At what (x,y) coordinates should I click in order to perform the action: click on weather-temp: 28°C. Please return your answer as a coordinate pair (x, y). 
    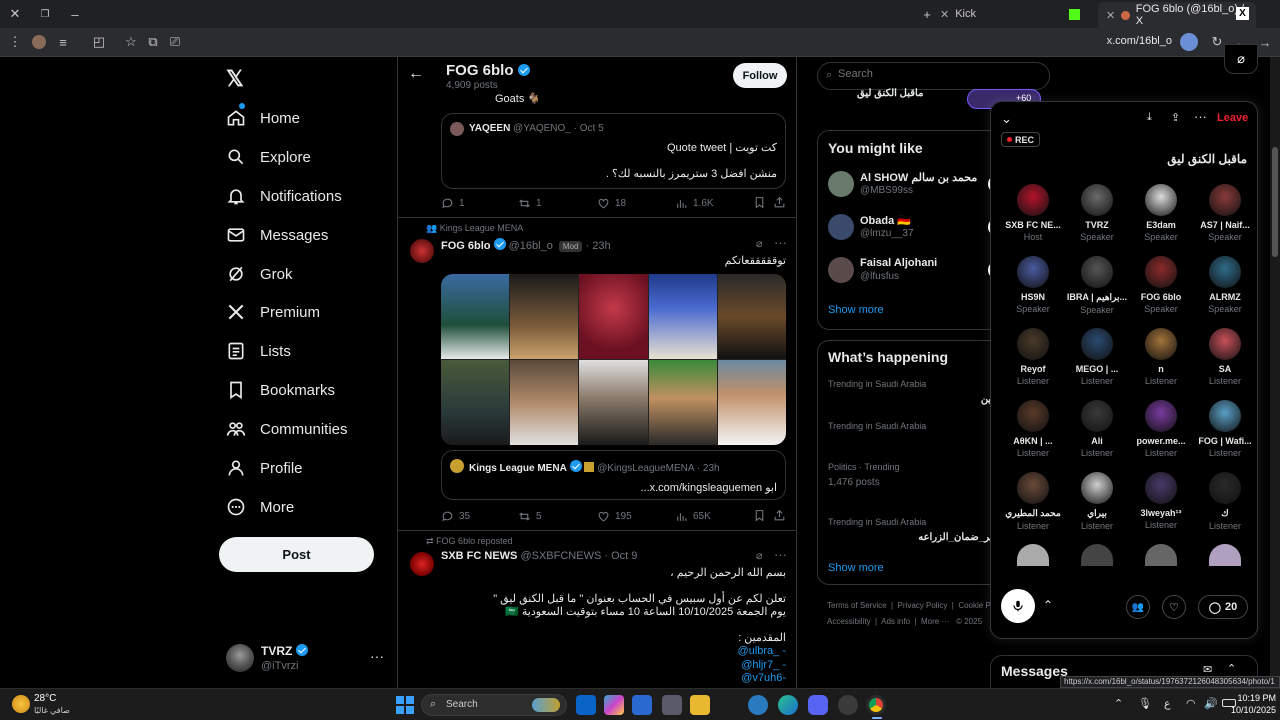
    Looking at the image, I should click on (45, 698).